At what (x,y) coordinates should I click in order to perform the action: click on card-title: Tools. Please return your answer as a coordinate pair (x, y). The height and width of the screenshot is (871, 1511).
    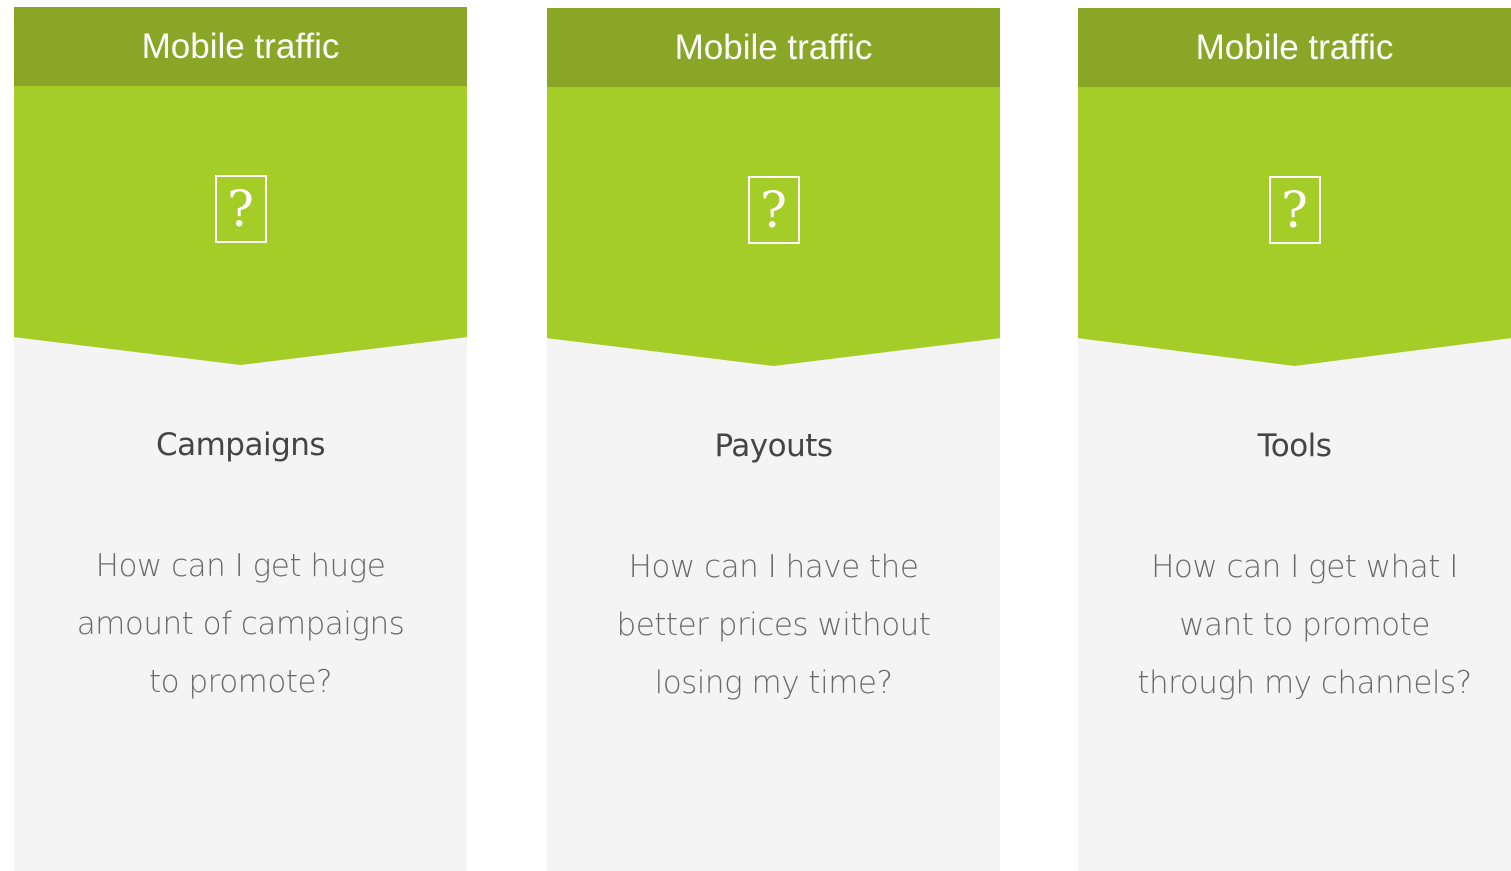
    Looking at the image, I should click on (1294, 446).